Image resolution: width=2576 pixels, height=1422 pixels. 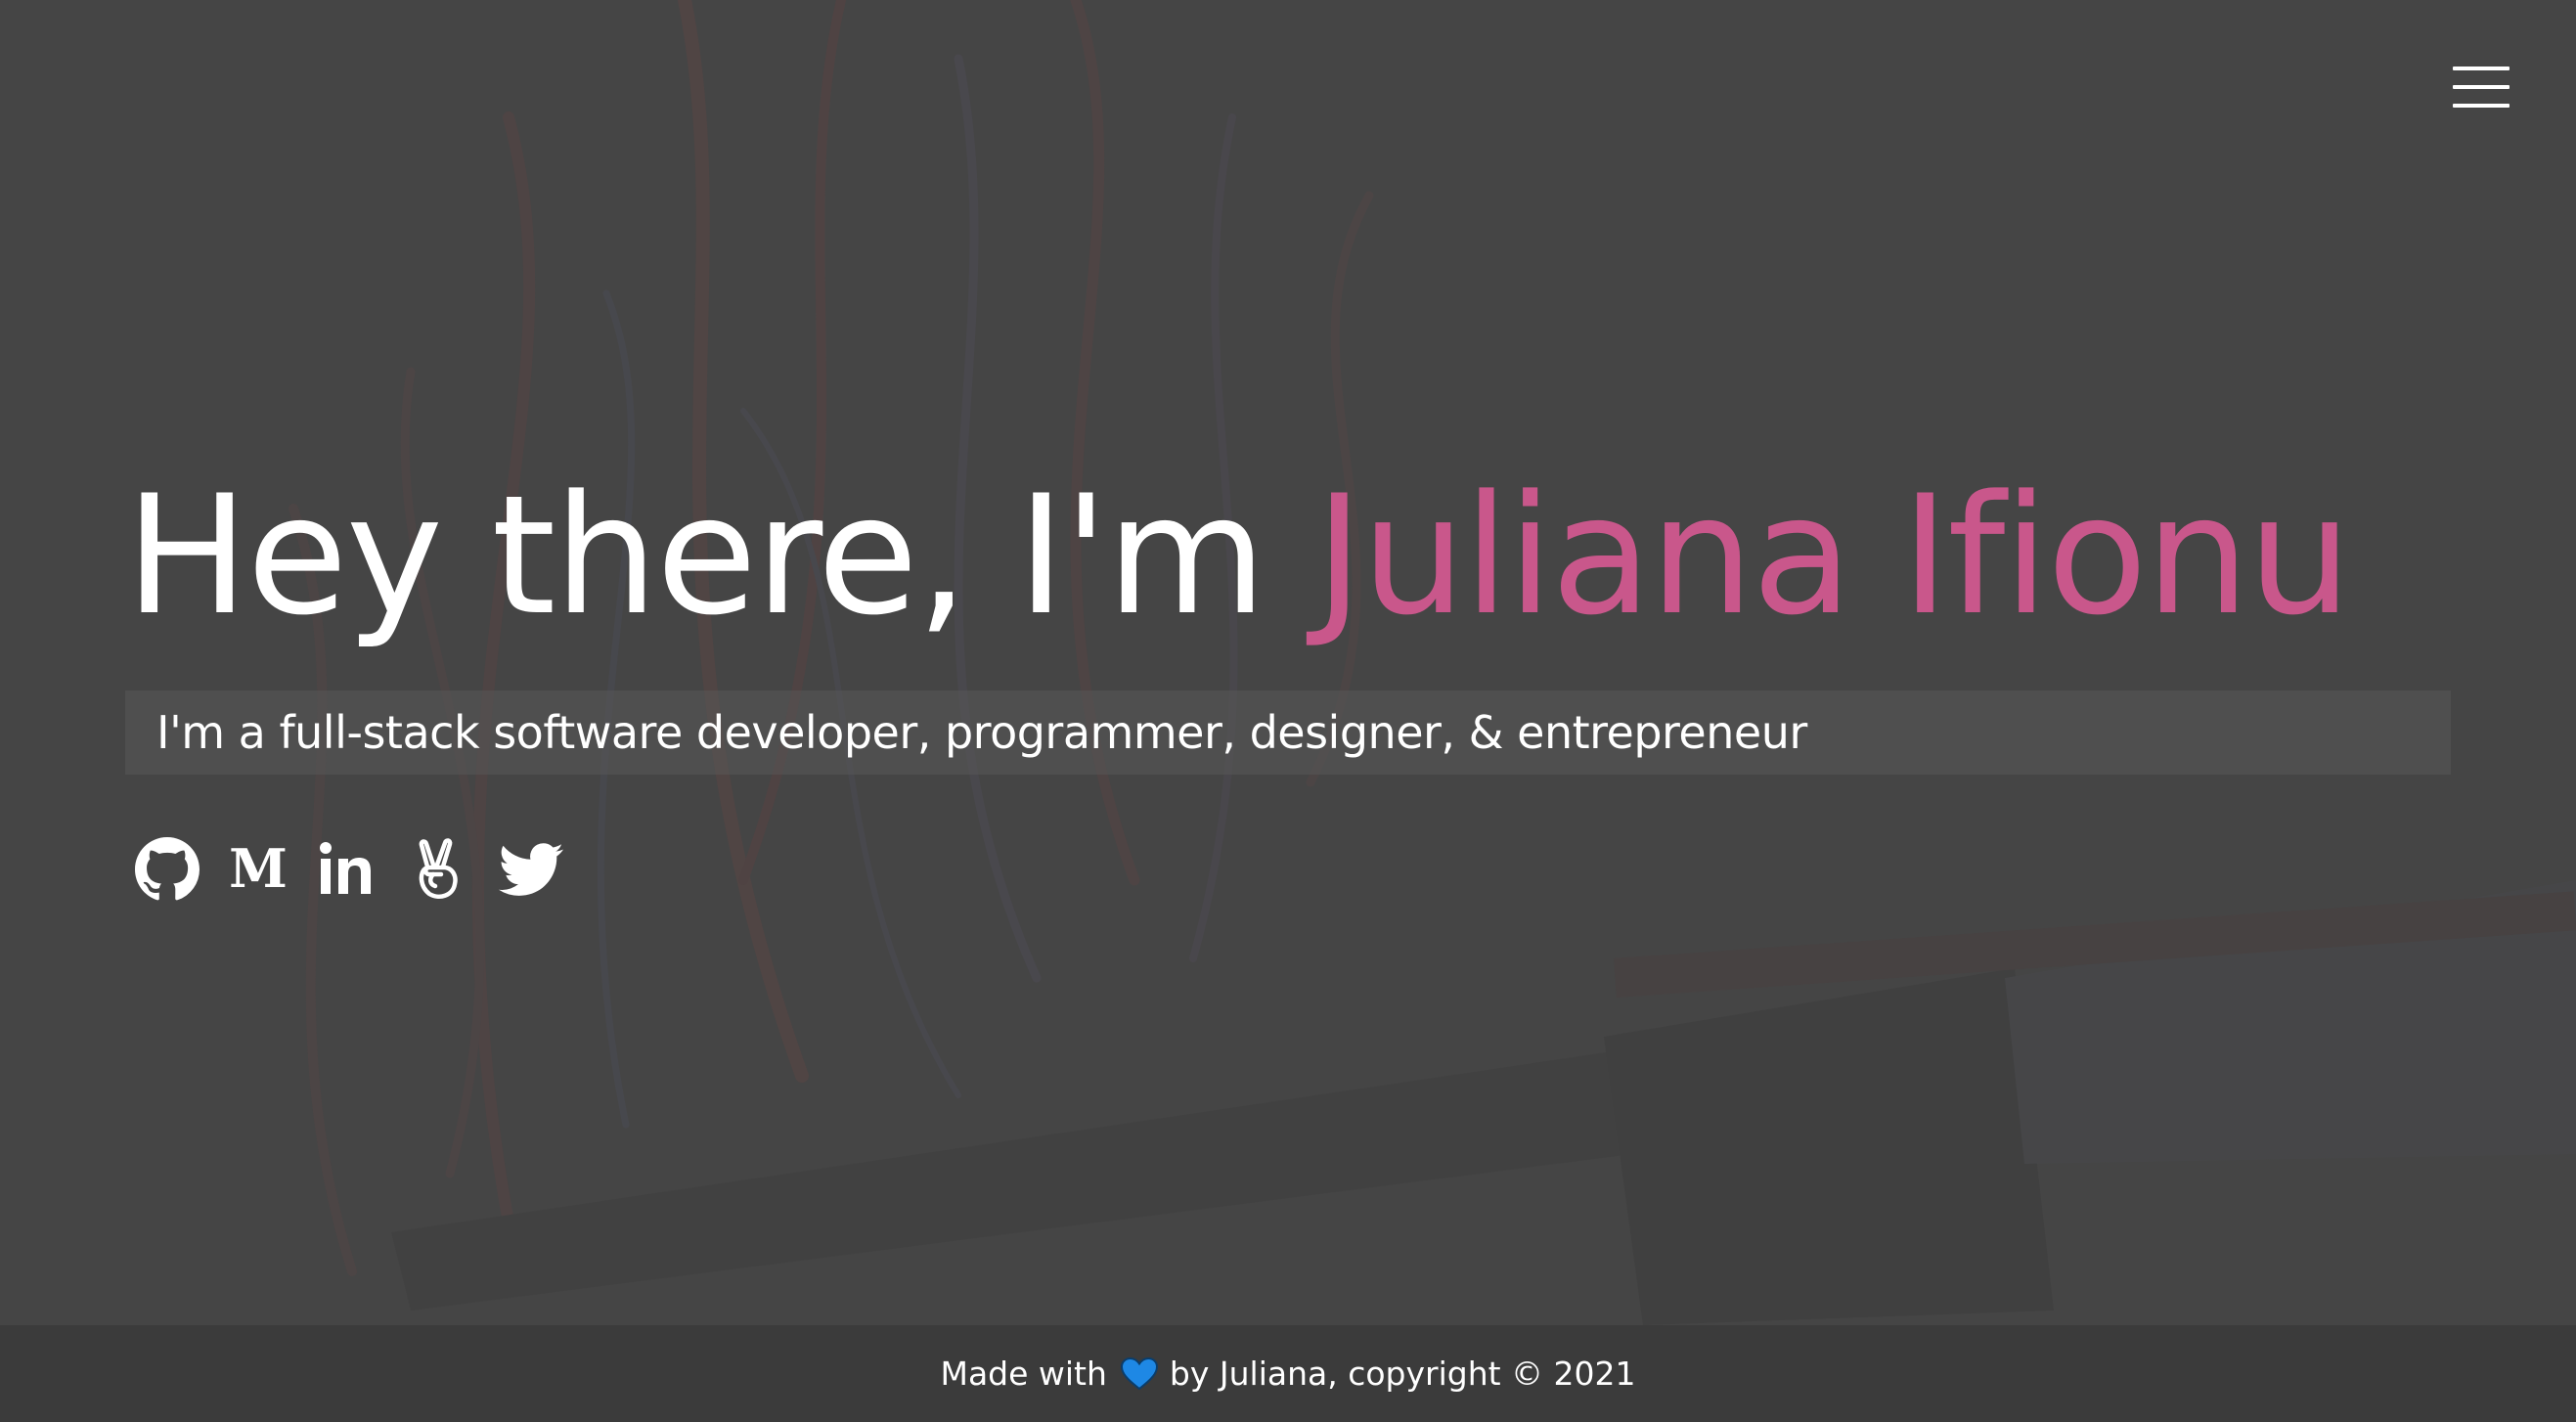 What do you see at coordinates (1139, 1373) in the screenshot?
I see `blue-heart-icon` at bounding box center [1139, 1373].